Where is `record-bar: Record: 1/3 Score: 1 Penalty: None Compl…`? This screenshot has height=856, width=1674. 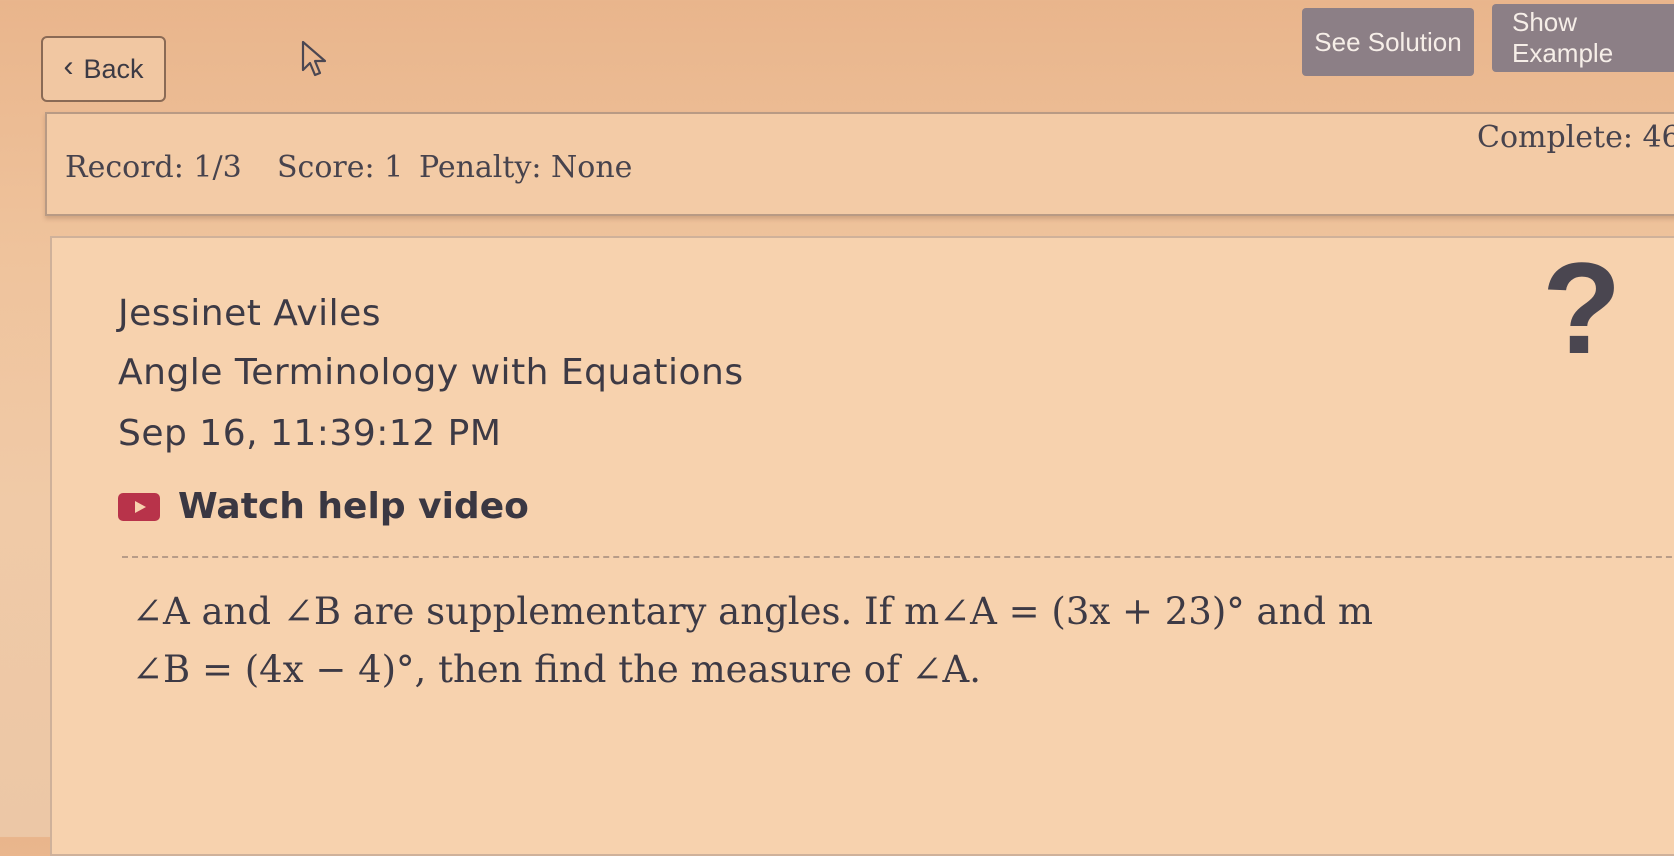
record-bar: Record: 1/3 Score: 1 Penalty: None Compl… is located at coordinates (859, 164).